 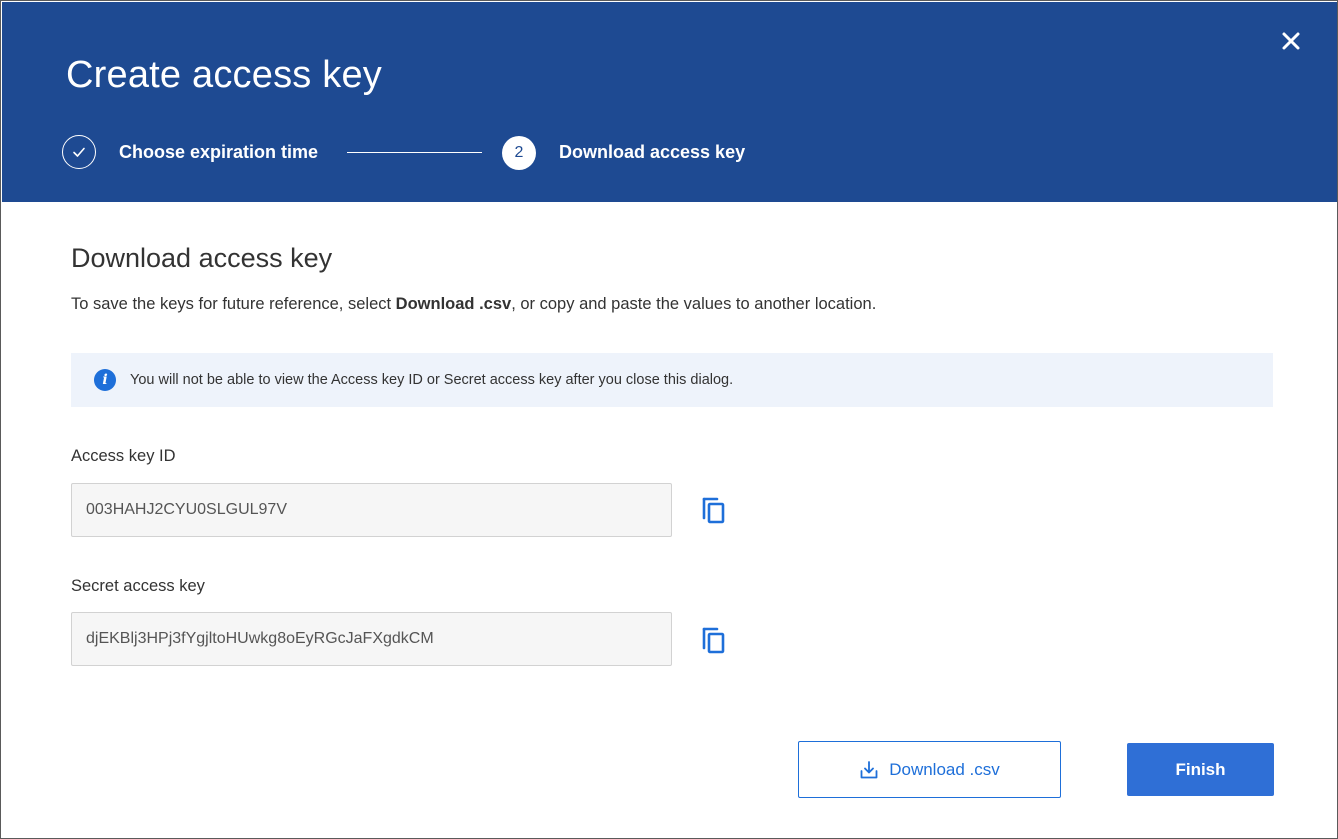 What do you see at coordinates (652, 152) in the screenshot?
I see `step-2-label: Download access key` at bounding box center [652, 152].